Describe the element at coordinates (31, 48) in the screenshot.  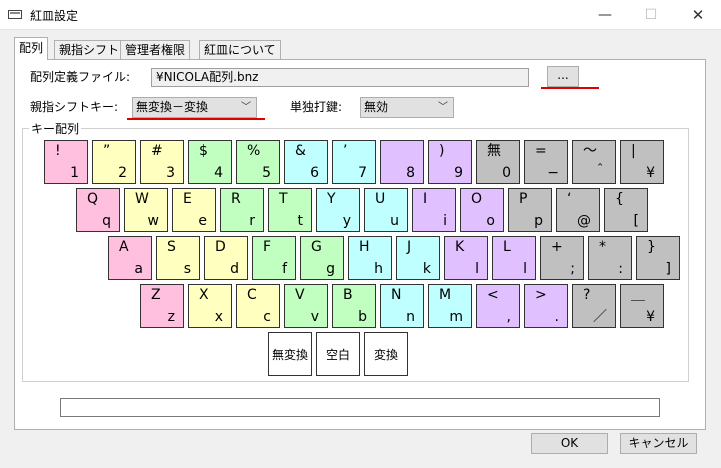
I see `tab-layout: 配列` at that location.